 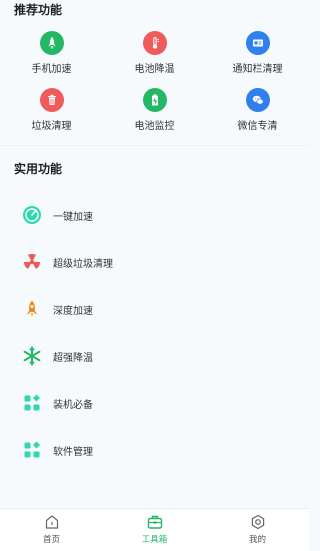 What do you see at coordinates (154, 126) in the screenshot?
I see `grid-item-label: 电池监控` at bounding box center [154, 126].